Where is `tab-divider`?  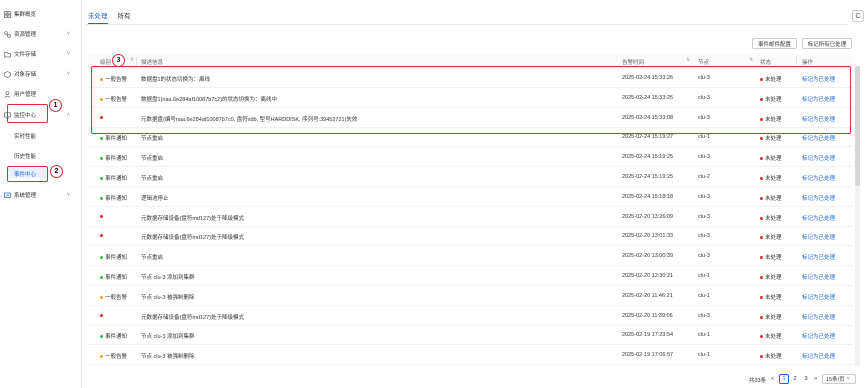 tab-divider is located at coordinates (467, 24).